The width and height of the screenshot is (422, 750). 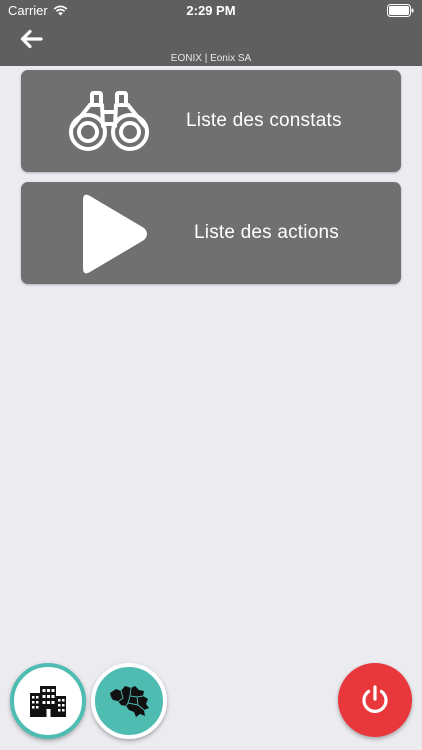 I want to click on power-button, so click(x=375, y=700).